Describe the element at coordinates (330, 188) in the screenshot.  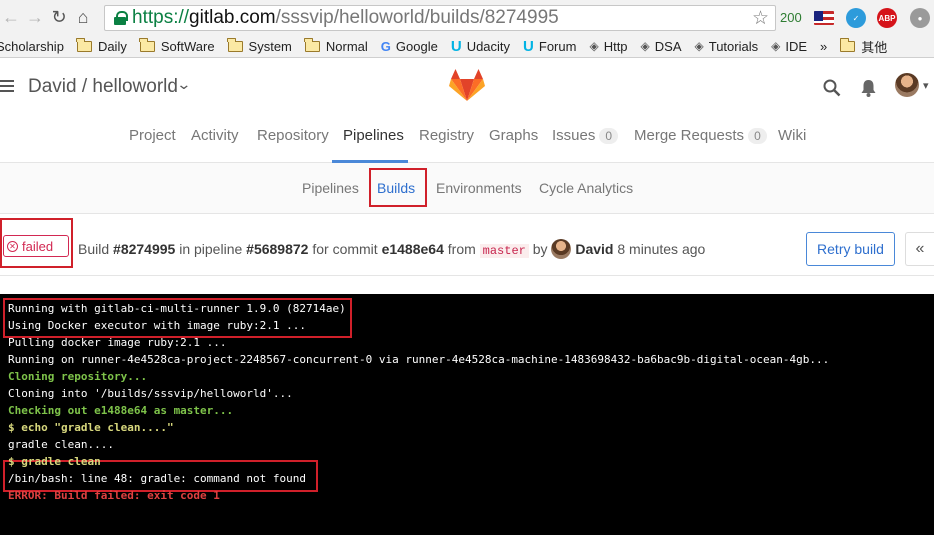
I see `subtab-pipelines: Pipelines` at that location.